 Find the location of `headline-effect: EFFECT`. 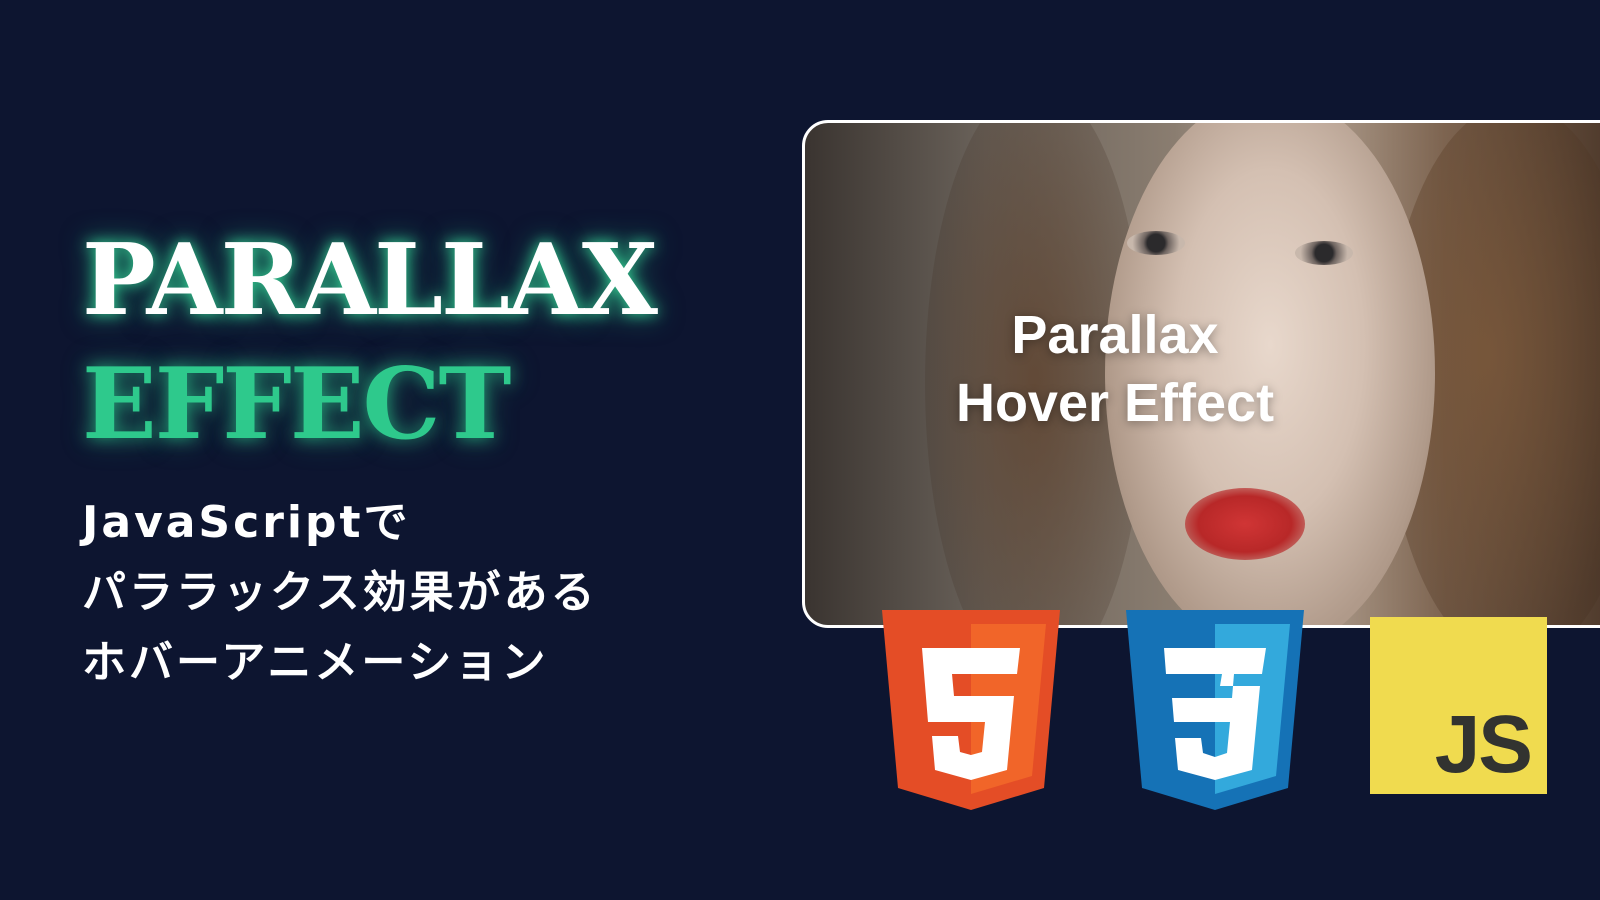

headline-effect: EFFECT is located at coordinates (296, 404).